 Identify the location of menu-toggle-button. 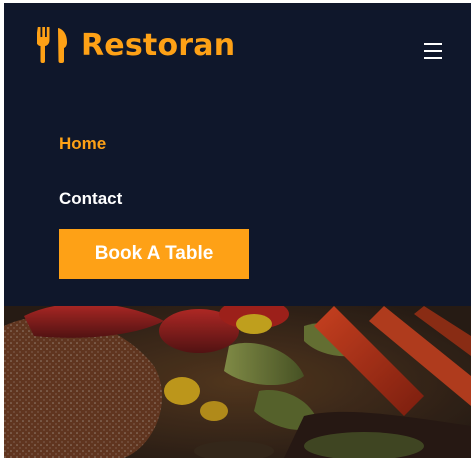
(433, 51).